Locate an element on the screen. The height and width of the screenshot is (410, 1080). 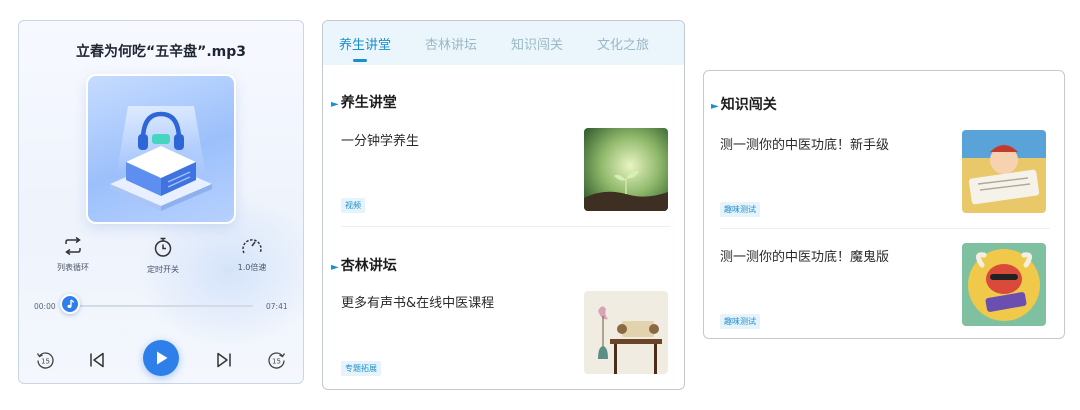
total-time: 07:41 is located at coordinates (277, 306).